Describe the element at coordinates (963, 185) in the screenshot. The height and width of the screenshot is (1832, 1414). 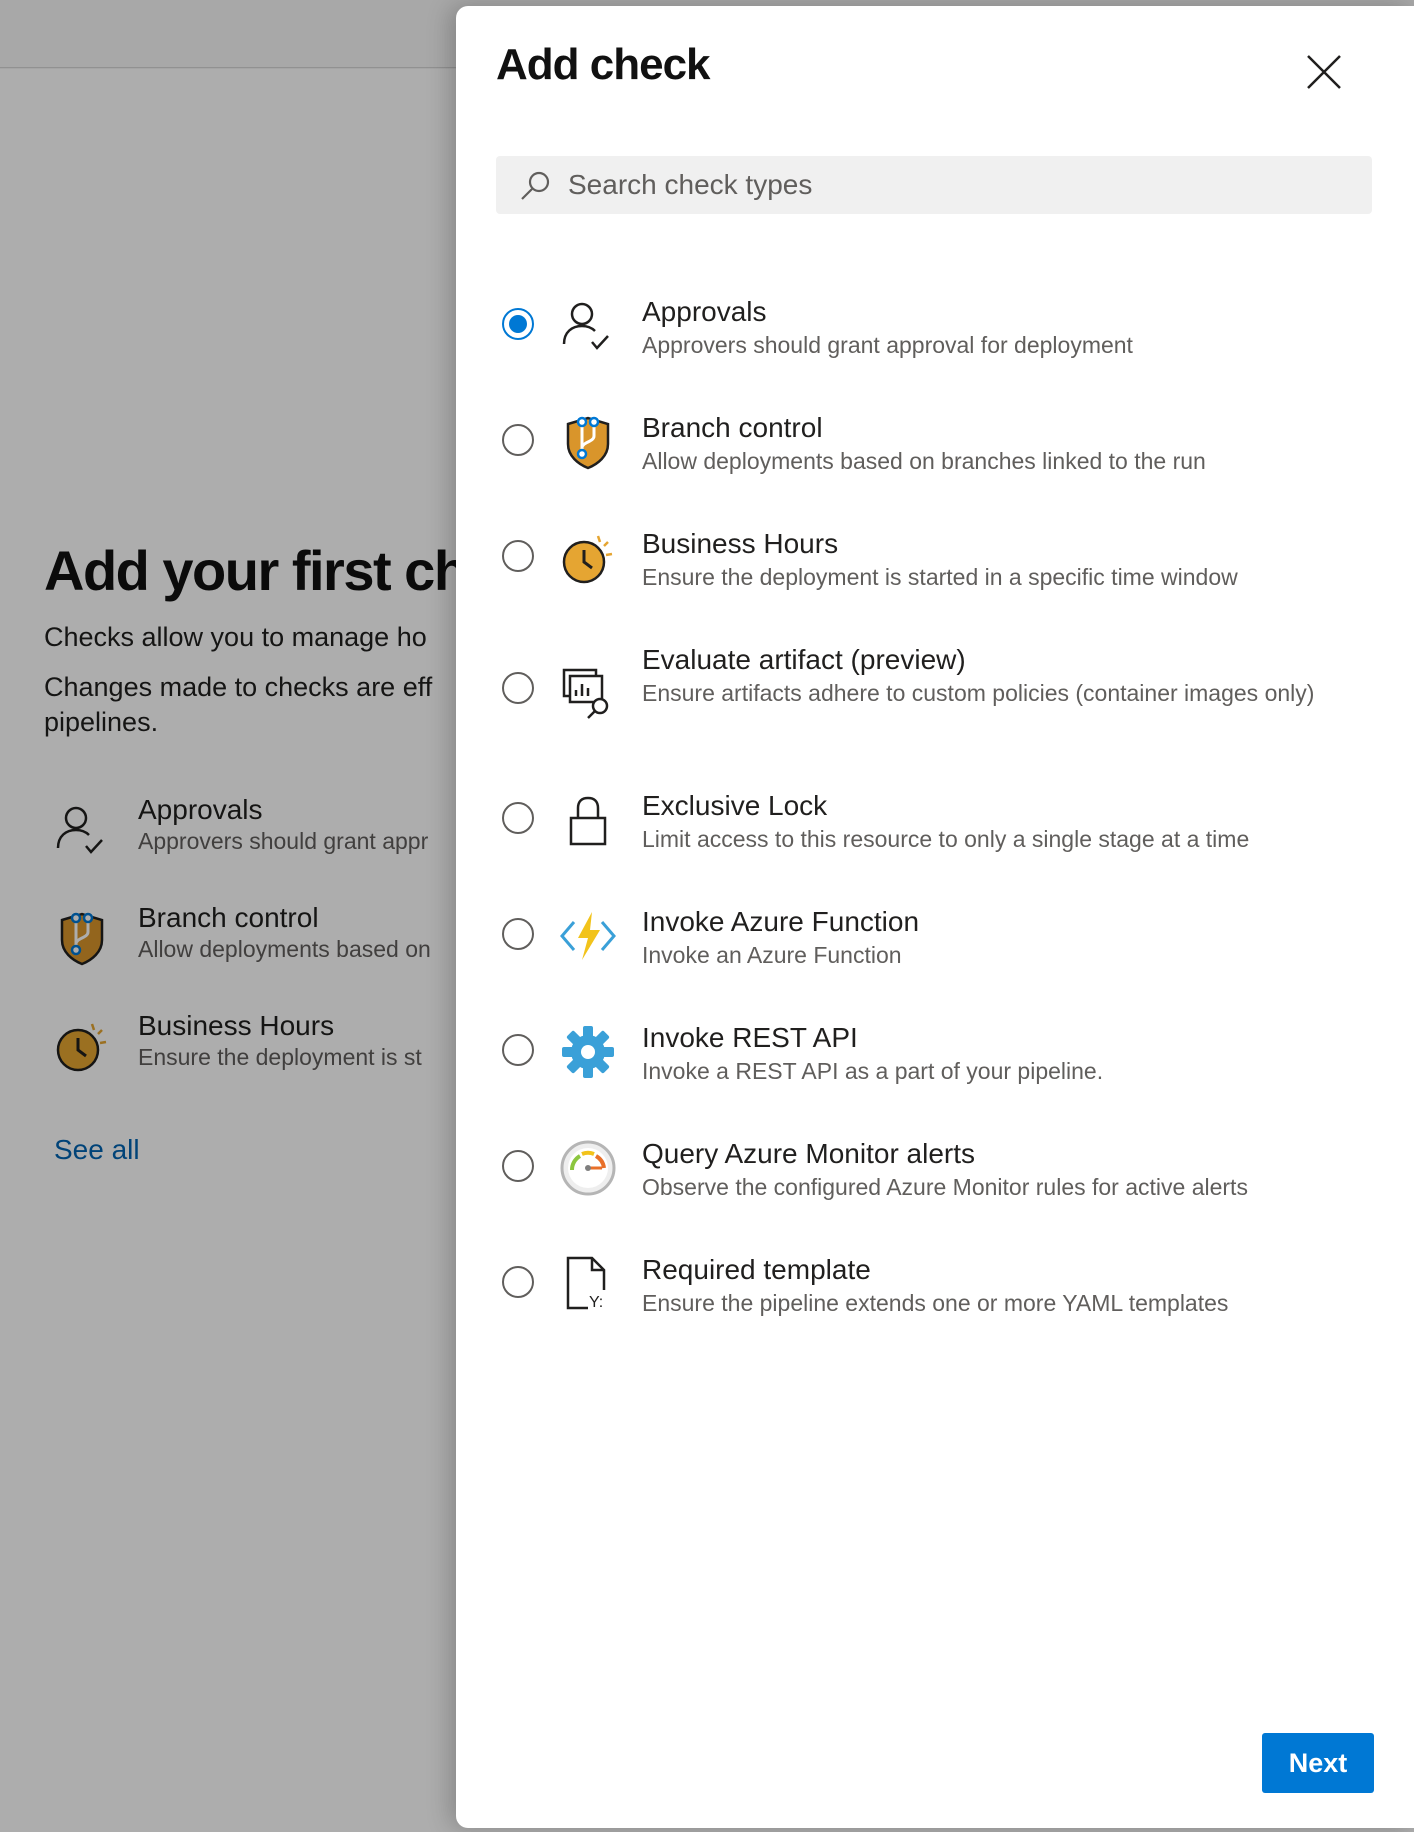
I see `search-input` at that location.